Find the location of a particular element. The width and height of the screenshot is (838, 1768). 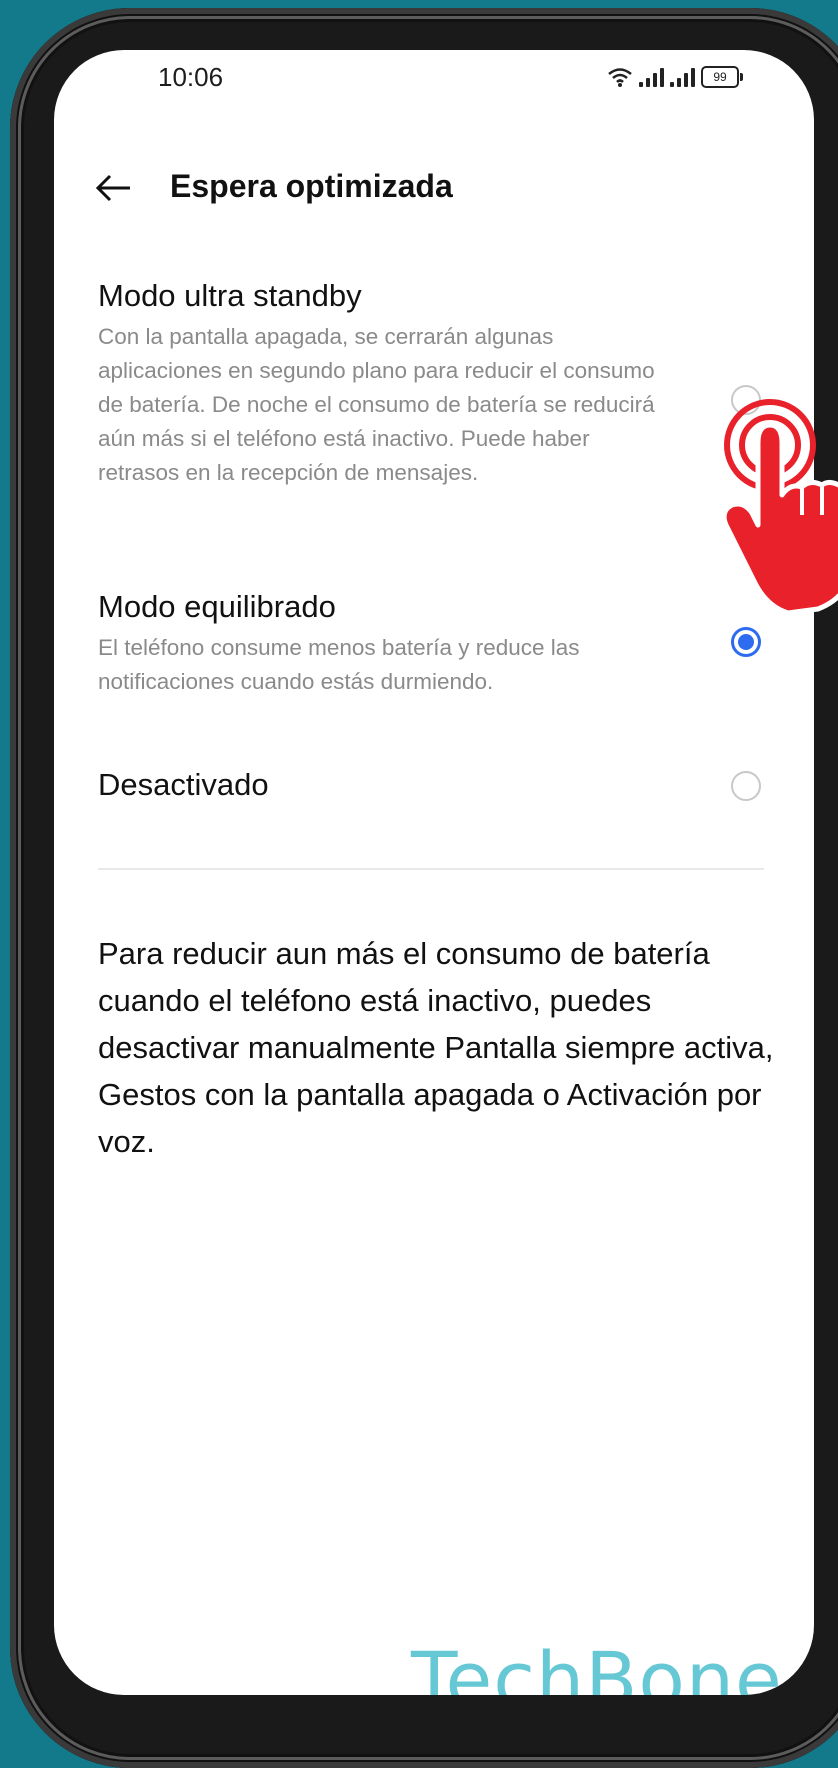

status-bar: 10:06 99 is located at coordinates (434, 80).